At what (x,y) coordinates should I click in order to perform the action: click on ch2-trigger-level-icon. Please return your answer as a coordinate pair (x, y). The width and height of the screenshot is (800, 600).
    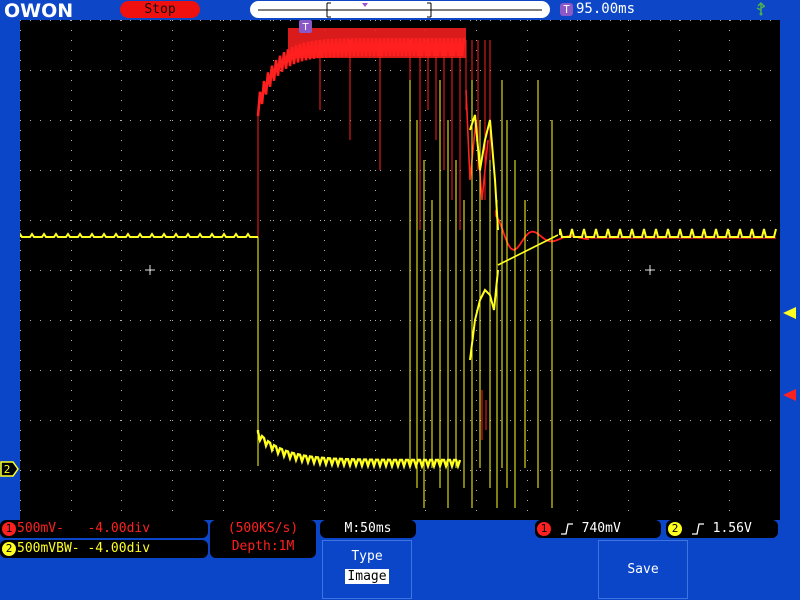
    Looking at the image, I should click on (789, 313).